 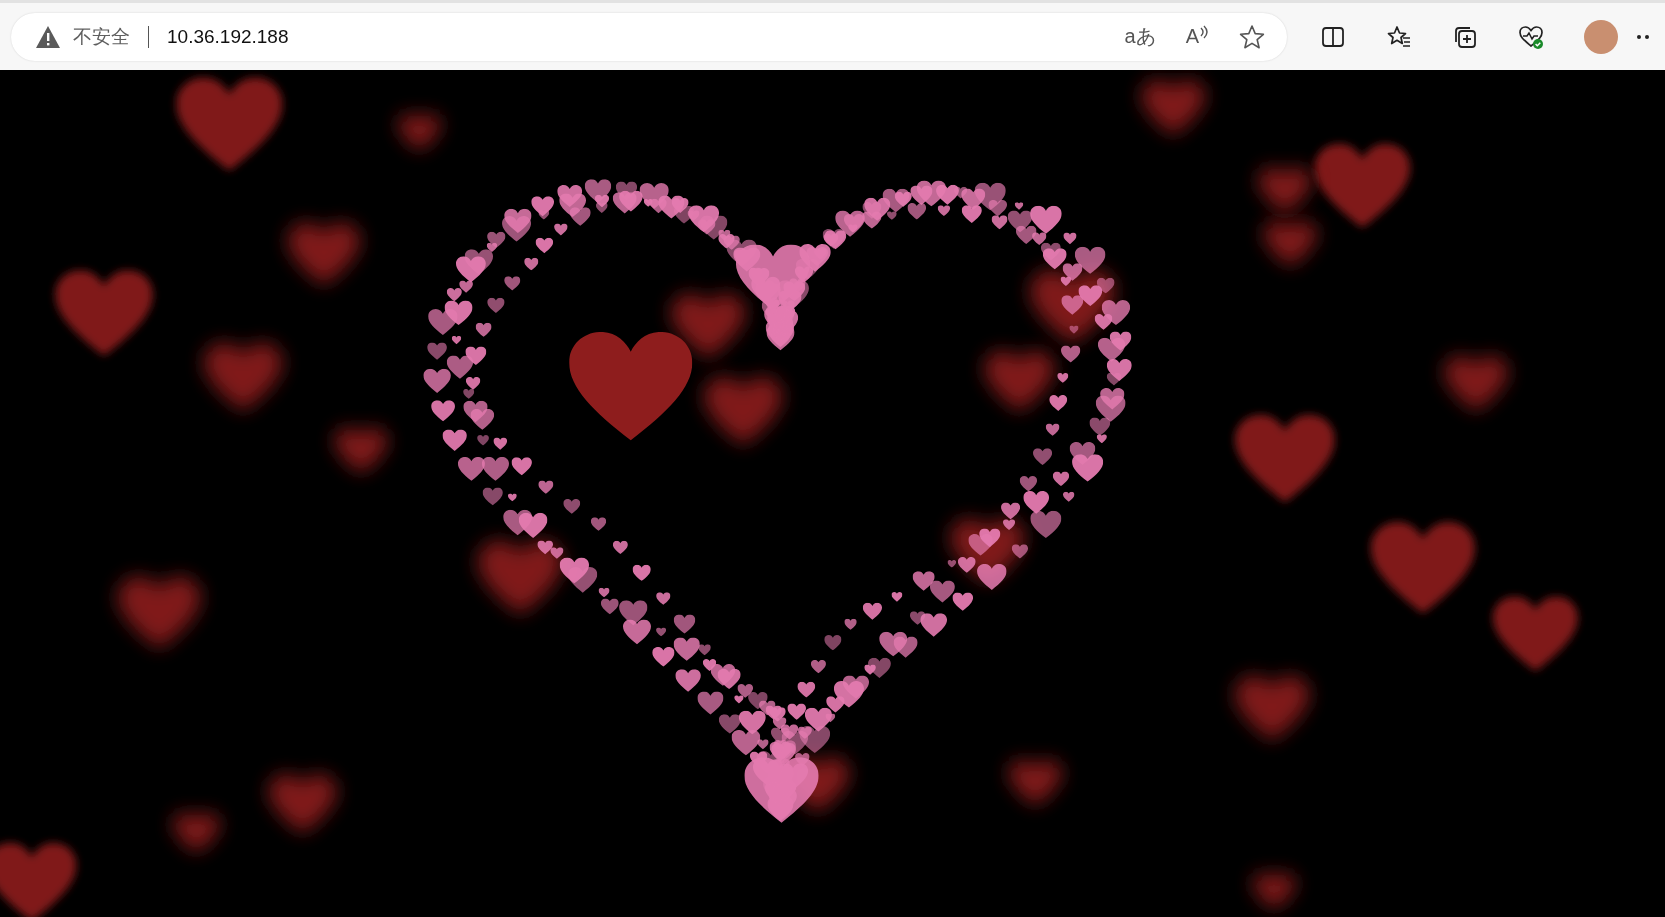 What do you see at coordinates (1643, 36) in the screenshot?
I see `more-icon` at bounding box center [1643, 36].